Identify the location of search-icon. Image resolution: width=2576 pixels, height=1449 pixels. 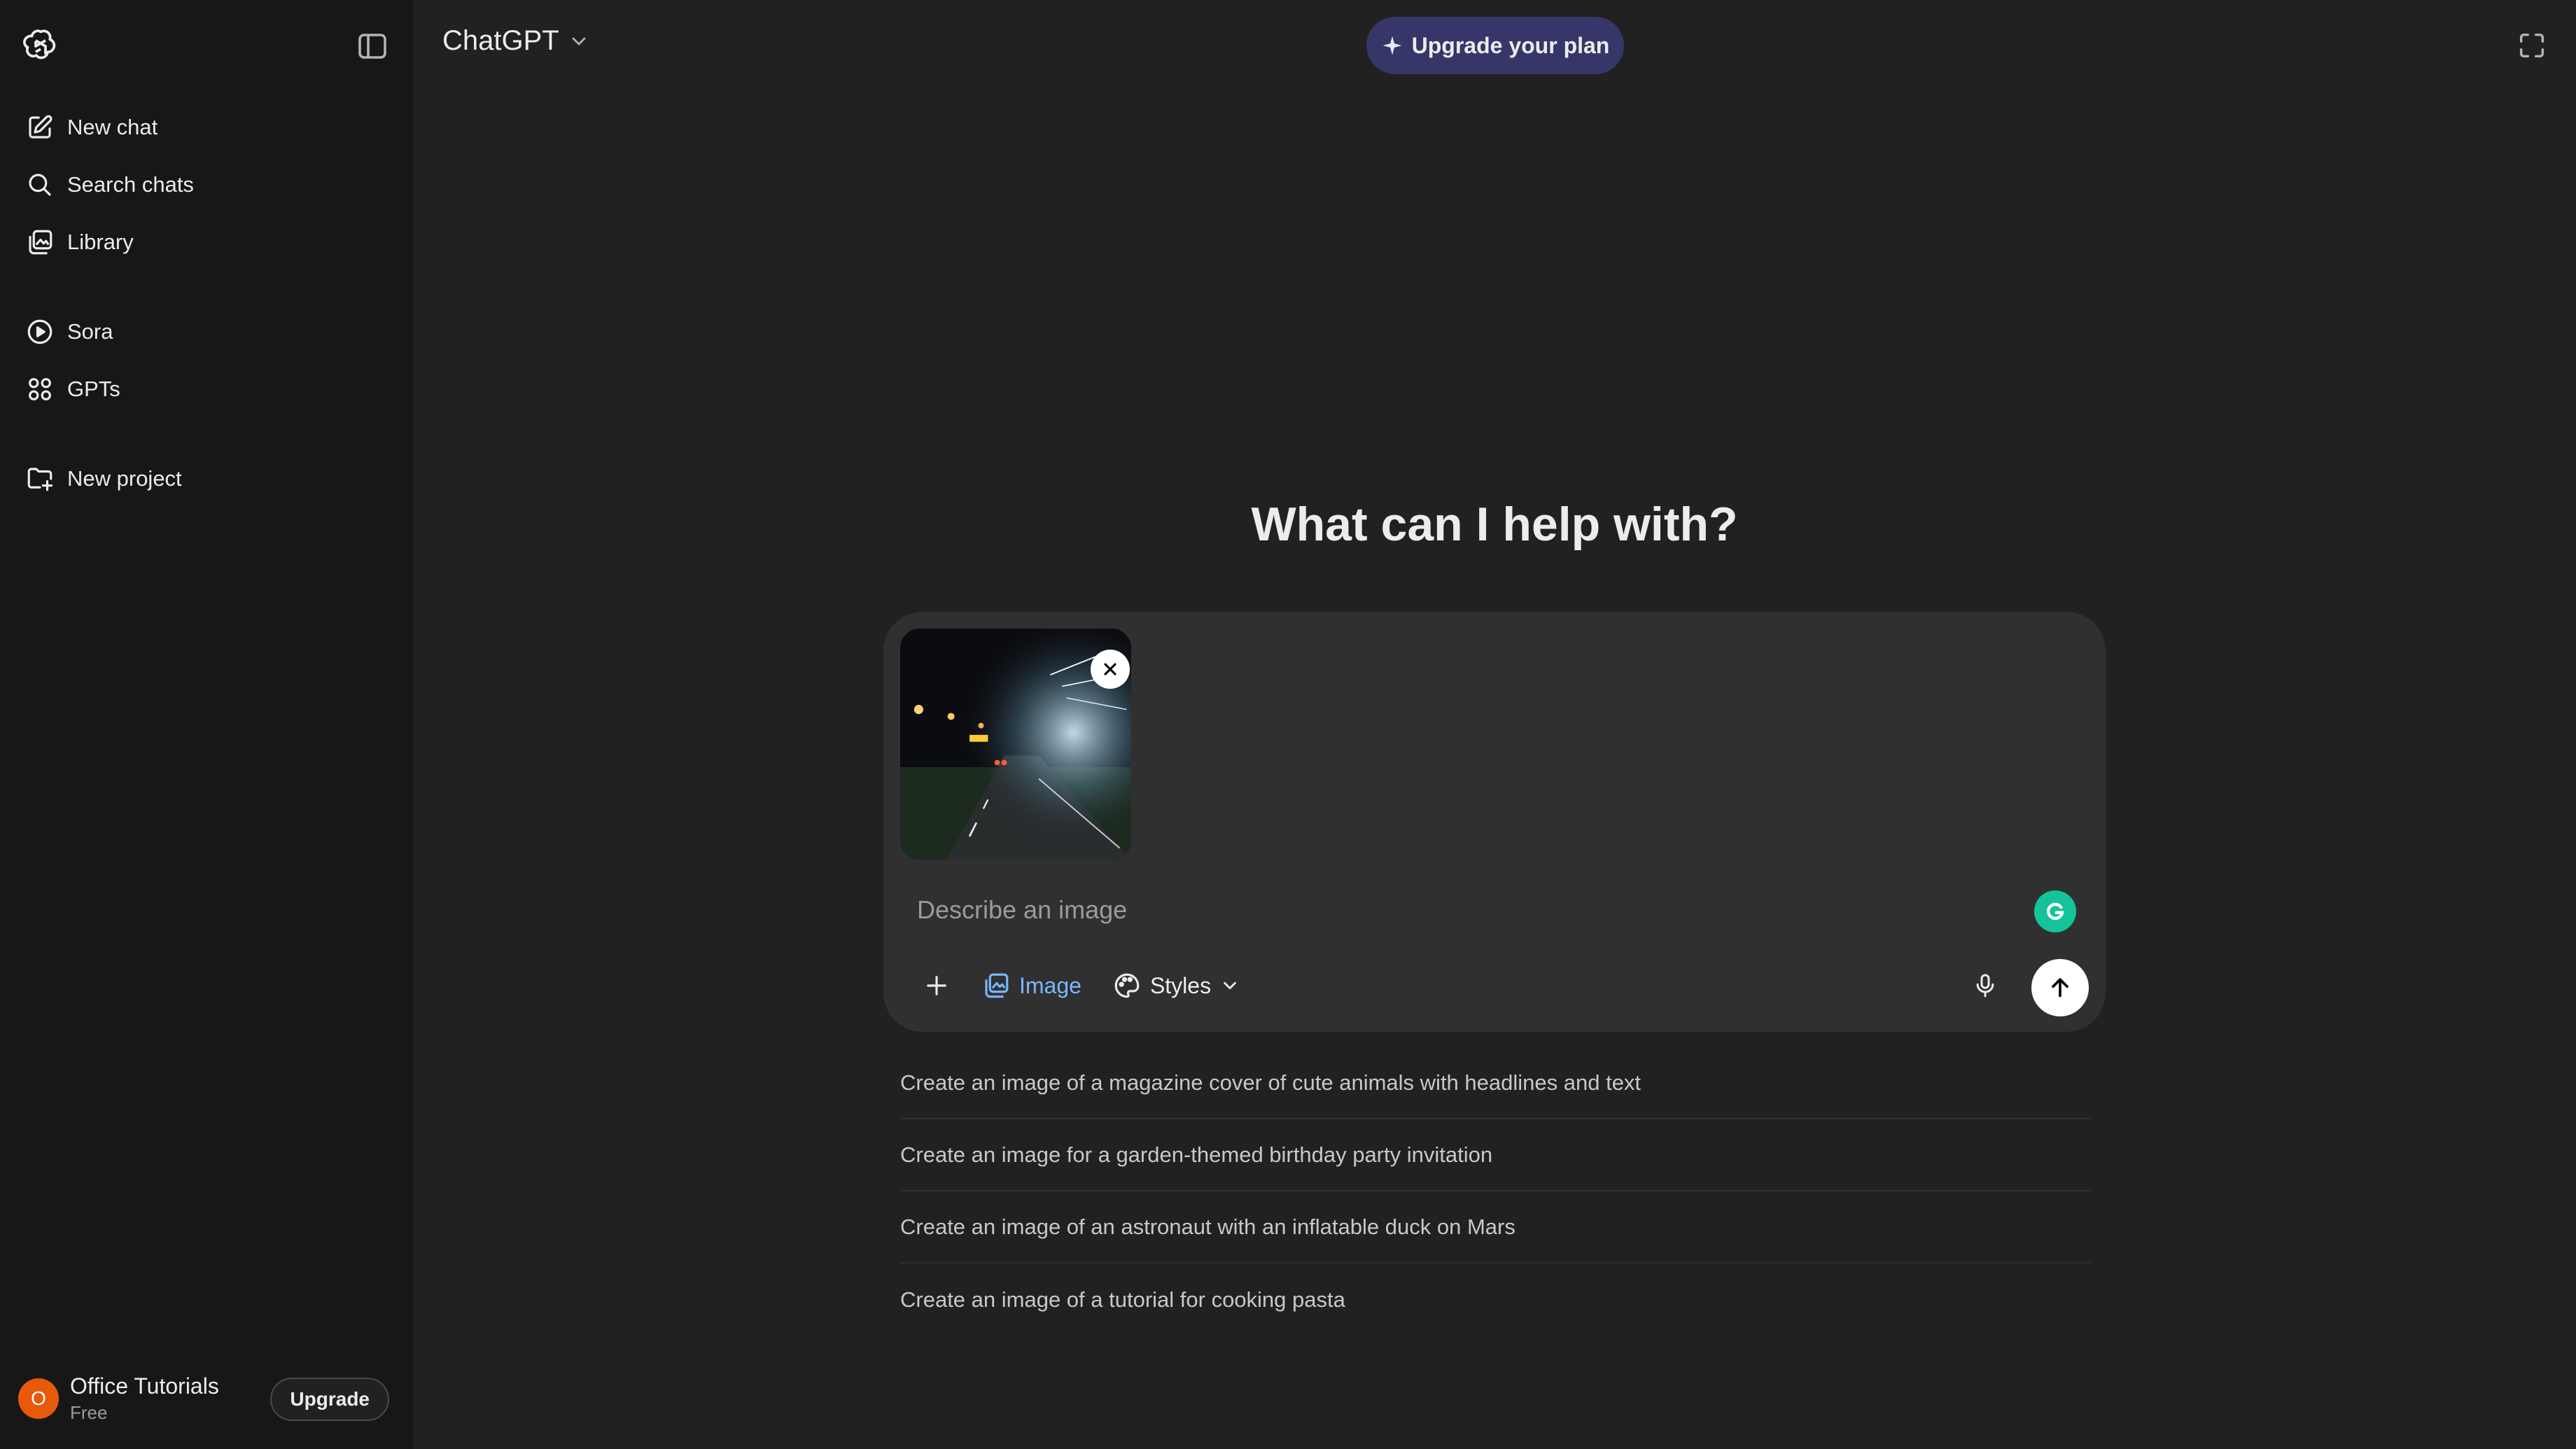
(40, 185).